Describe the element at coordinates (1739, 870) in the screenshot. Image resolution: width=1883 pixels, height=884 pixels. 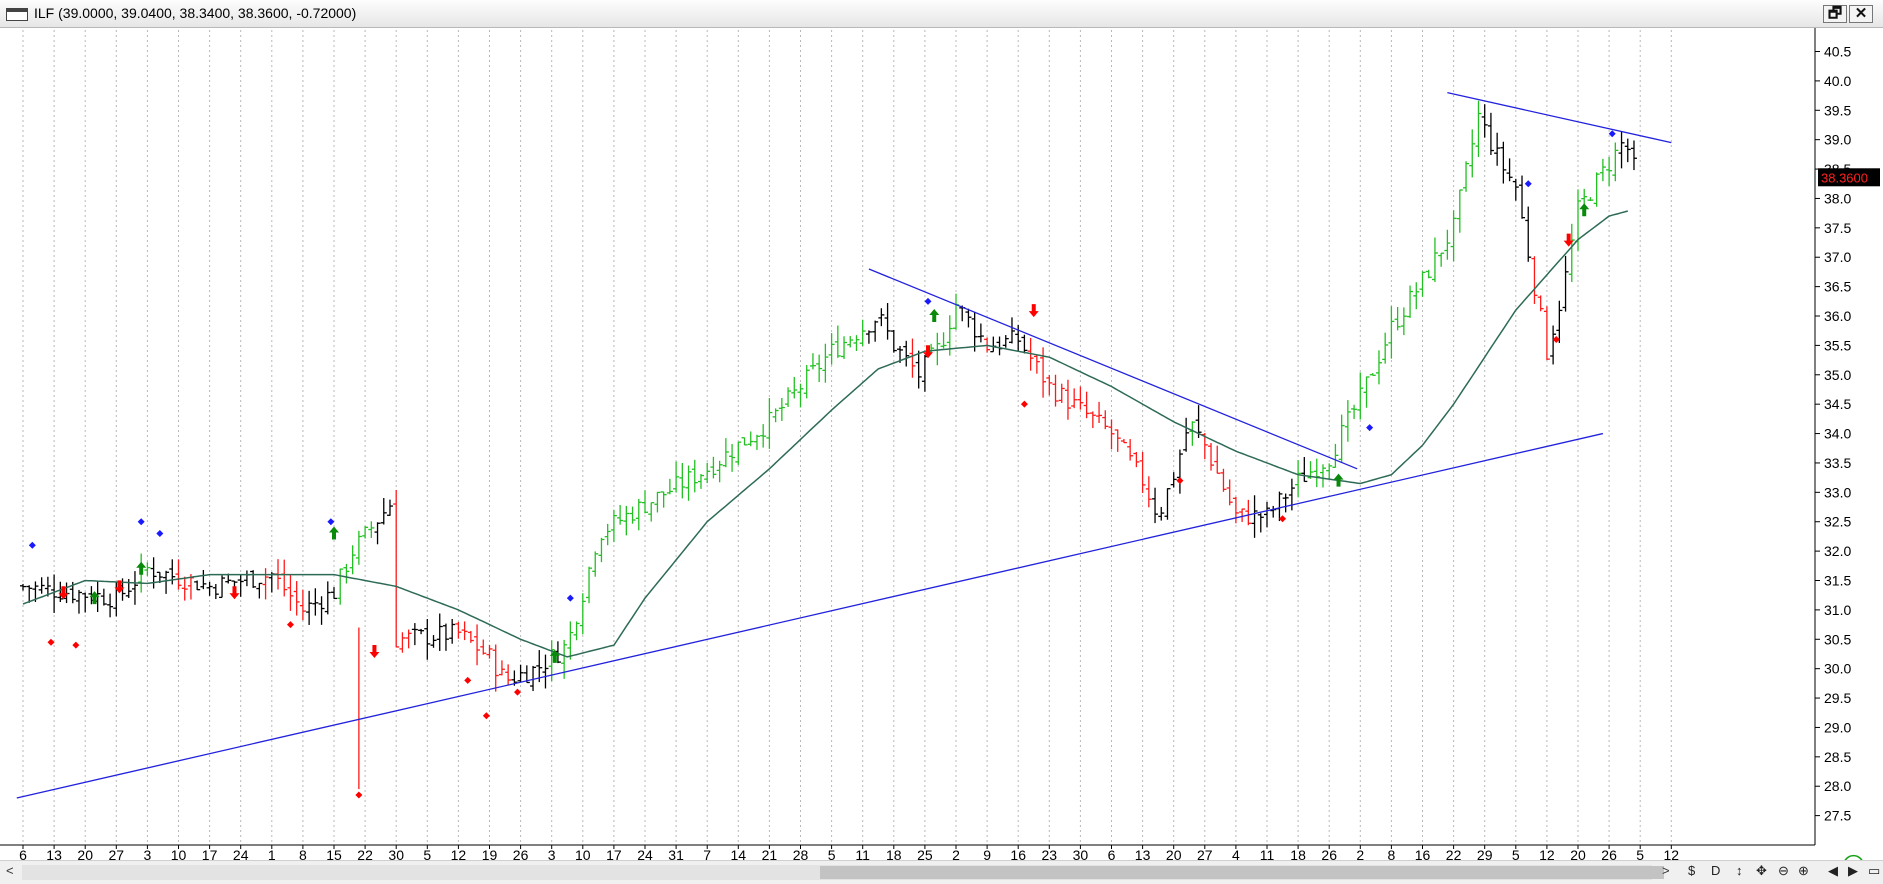
I see `vertical-zoom-icon: ↕` at that location.